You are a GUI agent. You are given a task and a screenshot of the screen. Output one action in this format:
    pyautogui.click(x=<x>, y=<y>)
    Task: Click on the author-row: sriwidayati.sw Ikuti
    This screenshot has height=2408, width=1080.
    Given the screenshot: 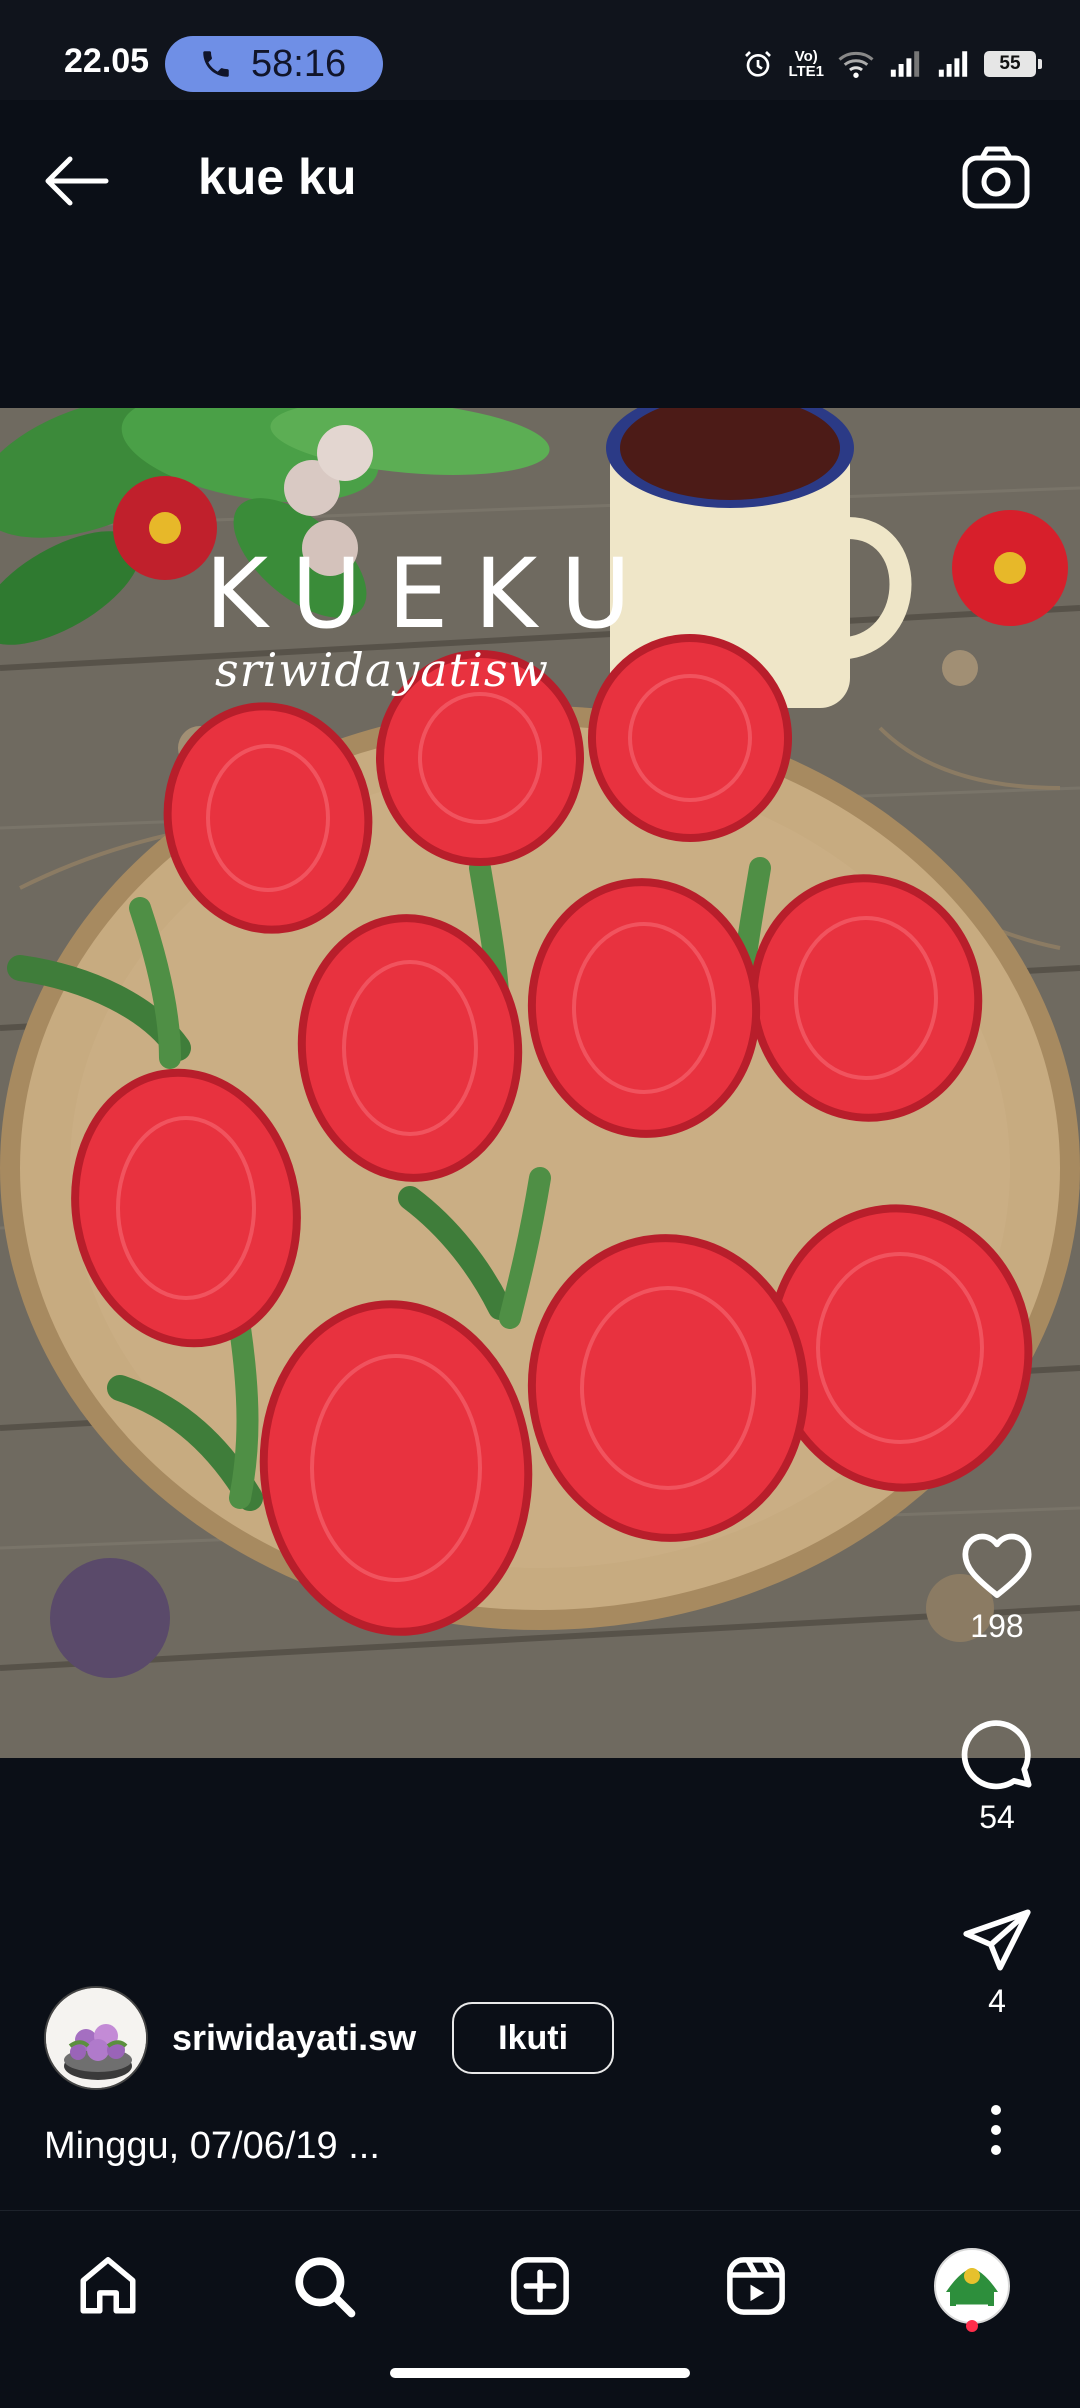 What is the action you would take?
    pyautogui.click(x=329, y=2038)
    